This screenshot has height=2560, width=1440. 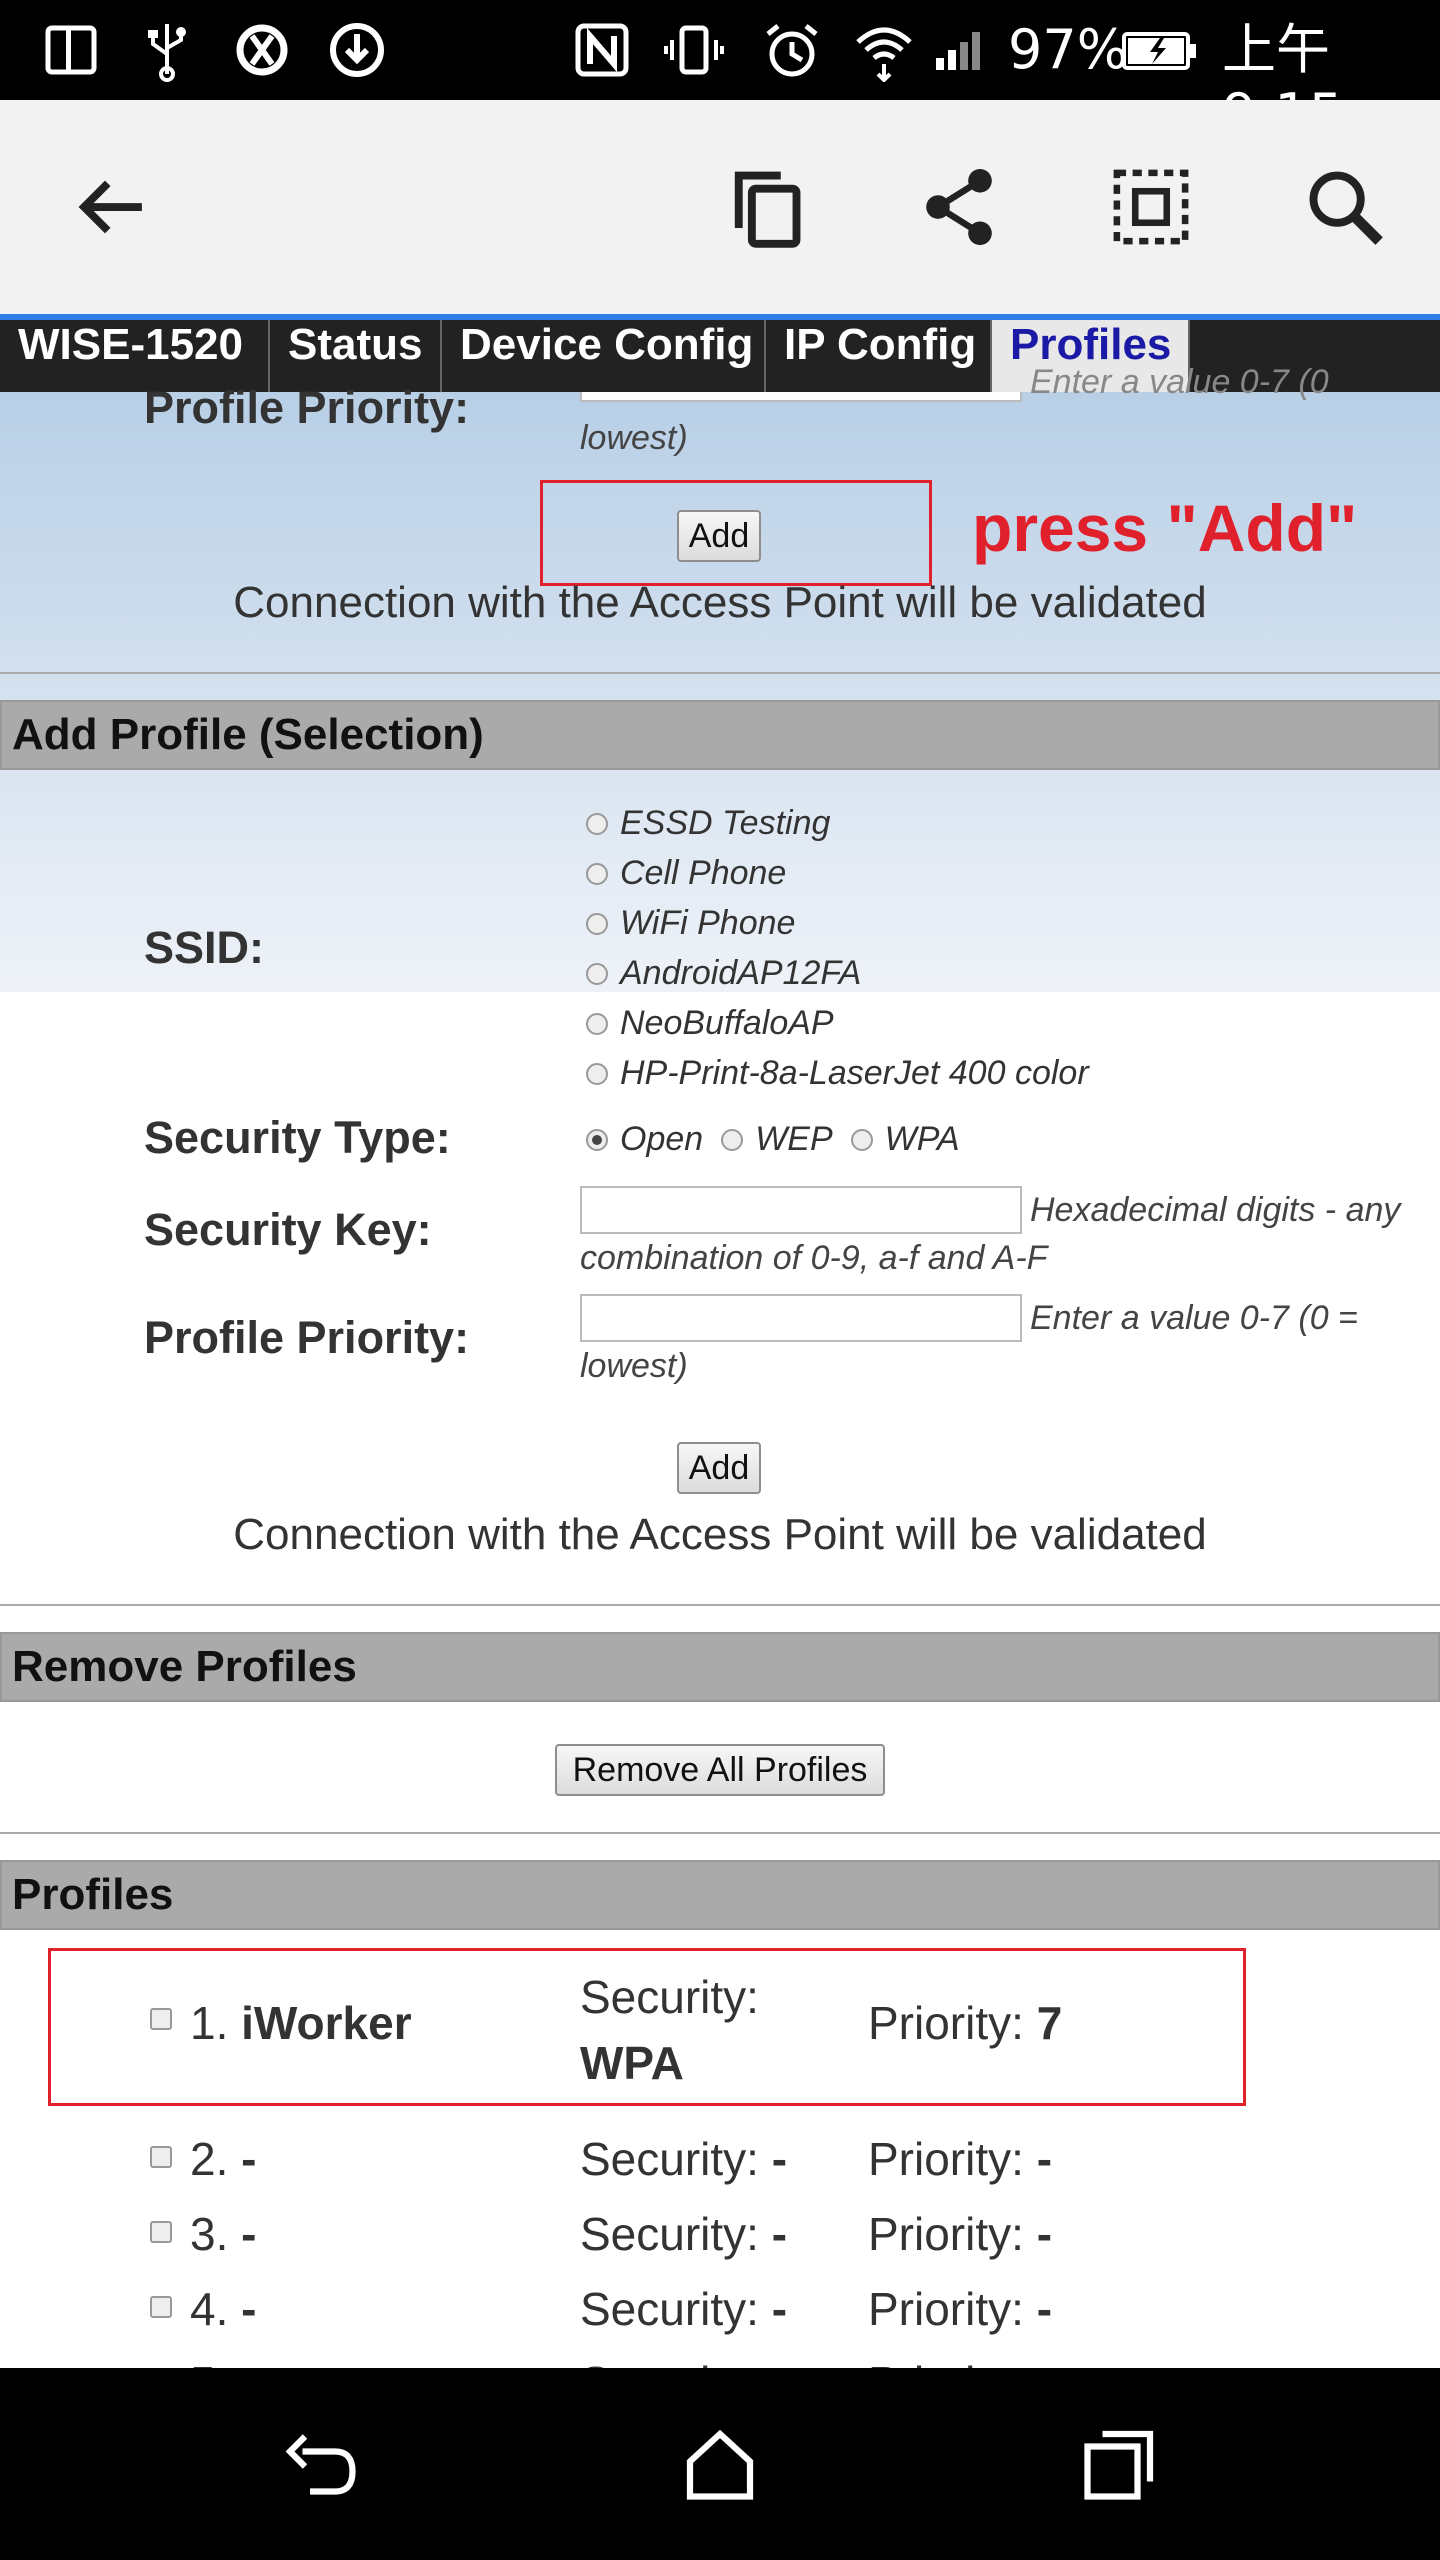 I want to click on ssid-option-label: WiFi Phone, so click(x=708, y=923).